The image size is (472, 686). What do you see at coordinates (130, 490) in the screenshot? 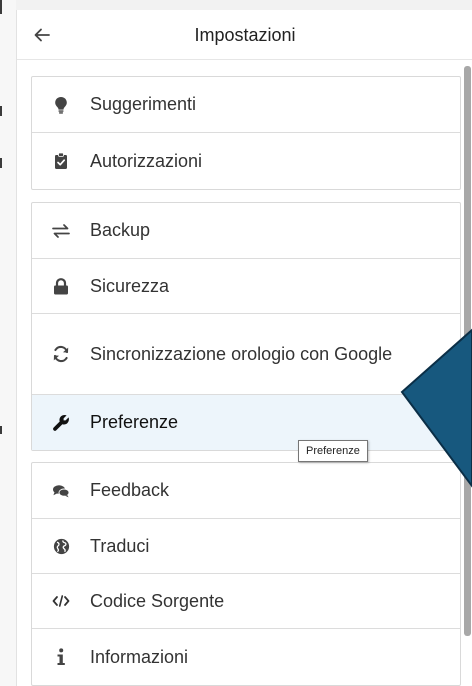
I see `menu-item-label: Feedback` at bounding box center [130, 490].